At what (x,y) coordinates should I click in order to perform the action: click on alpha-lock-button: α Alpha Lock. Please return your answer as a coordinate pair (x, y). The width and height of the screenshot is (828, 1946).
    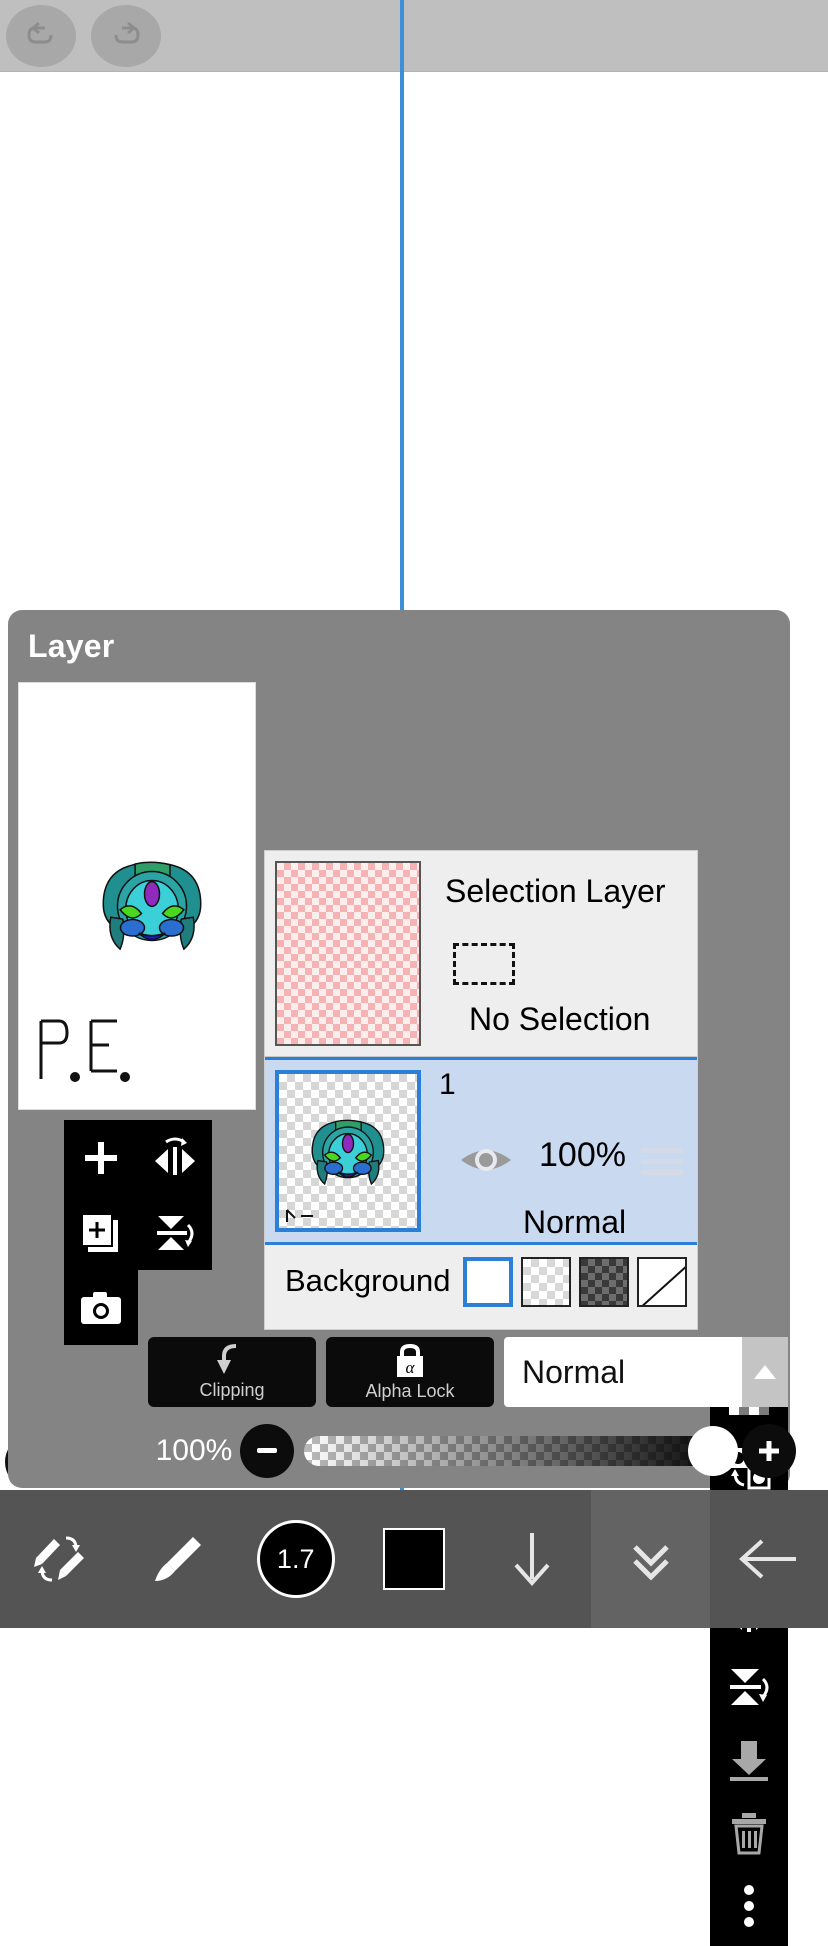
    Looking at the image, I should click on (410, 1372).